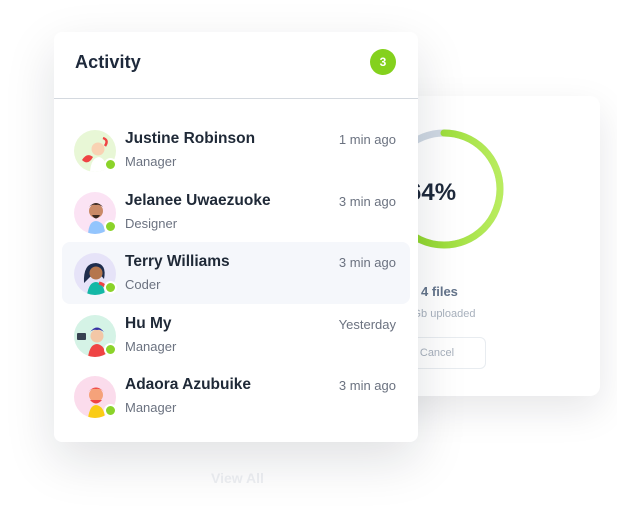  Describe the element at coordinates (237, 478) in the screenshot. I see `background-view-all-text: View All` at that location.